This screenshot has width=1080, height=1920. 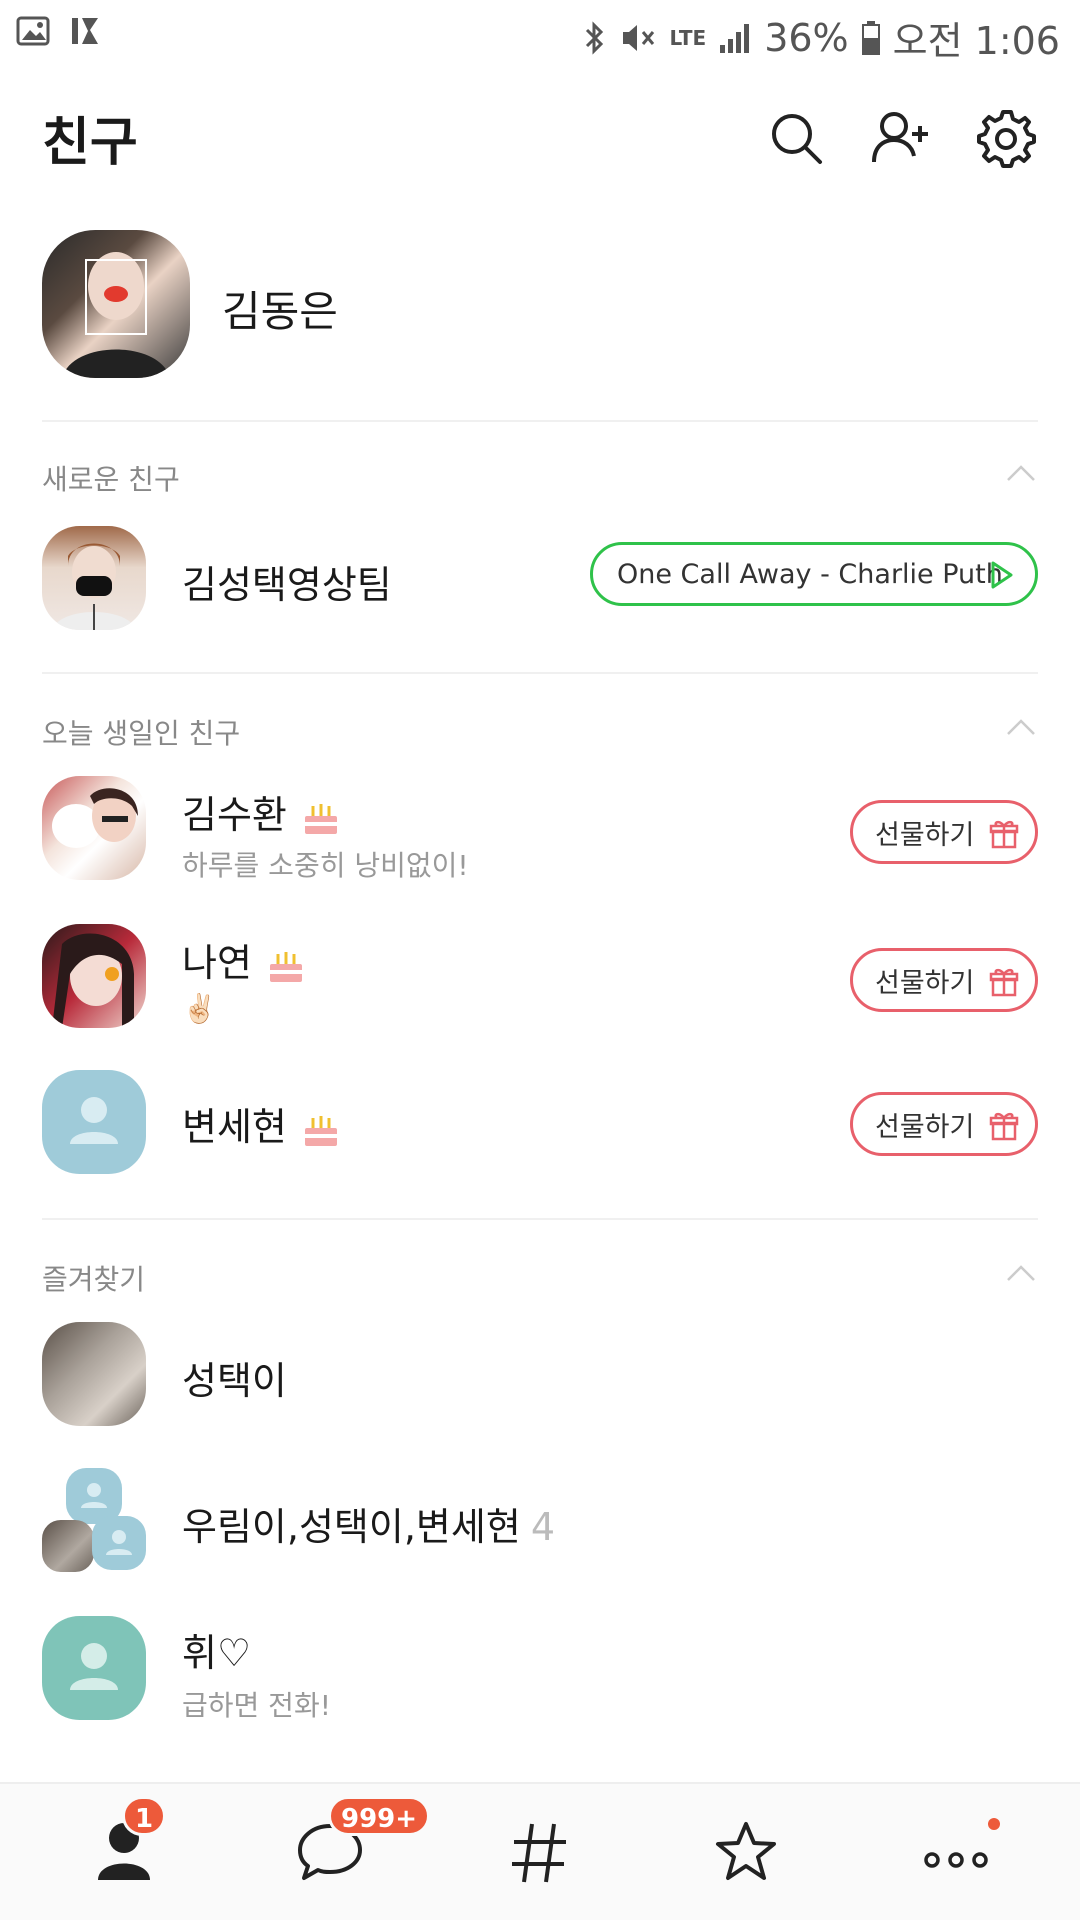 What do you see at coordinates (540, 831) in the screenshot?
I see `friend-row: 김수환 하루를 소중히 낭비없이! 선물하기` at bounding box center [540, 831].